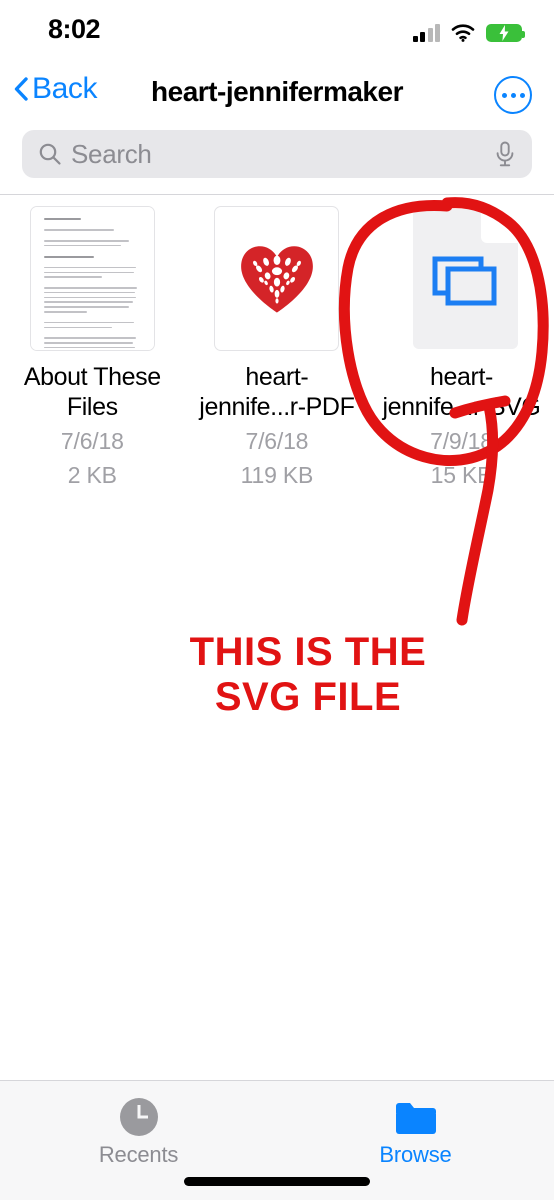 The width and height of the screenshot is (554, 1200). Describe the element at coordinates (461, 392) in the screenshot. I see `file-name: heart-jennife...r-SVG` at that location.